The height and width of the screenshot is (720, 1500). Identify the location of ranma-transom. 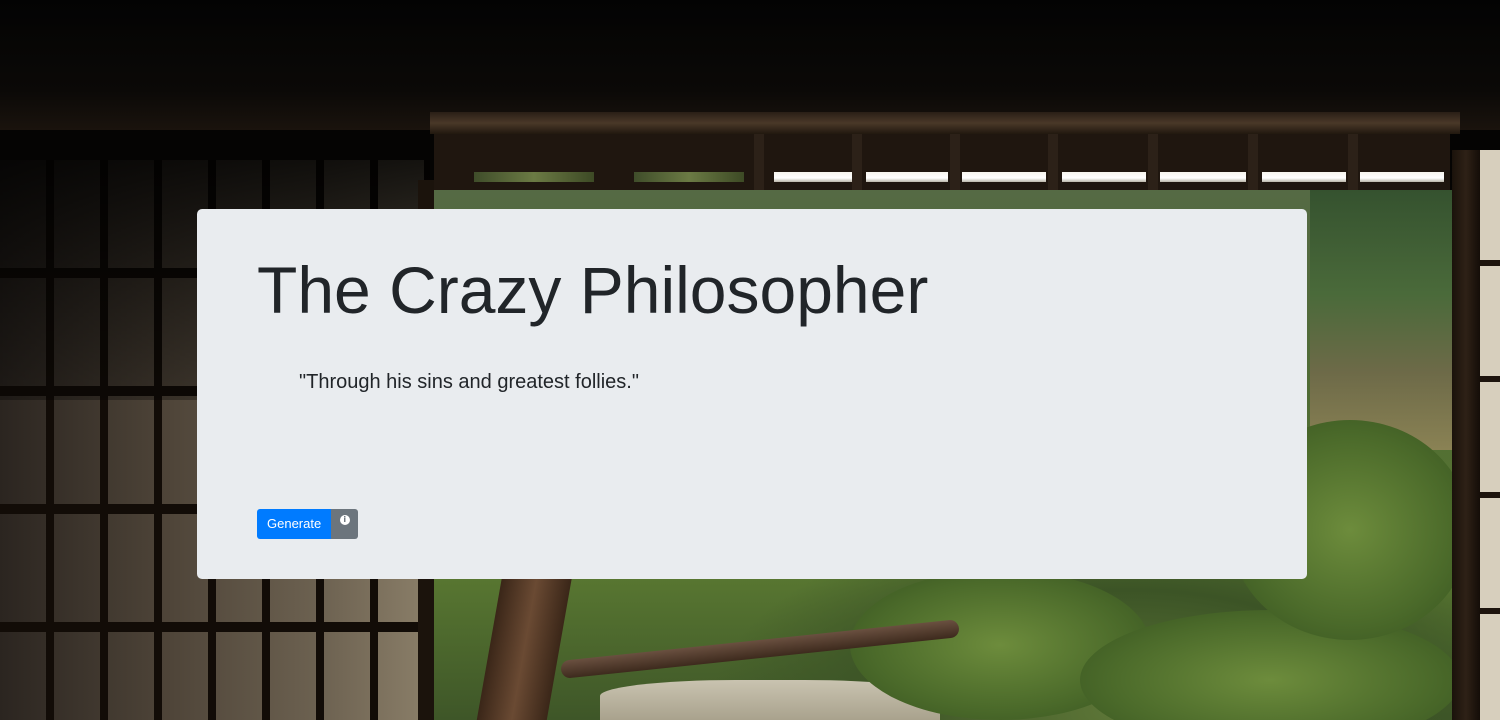
(942, 163).